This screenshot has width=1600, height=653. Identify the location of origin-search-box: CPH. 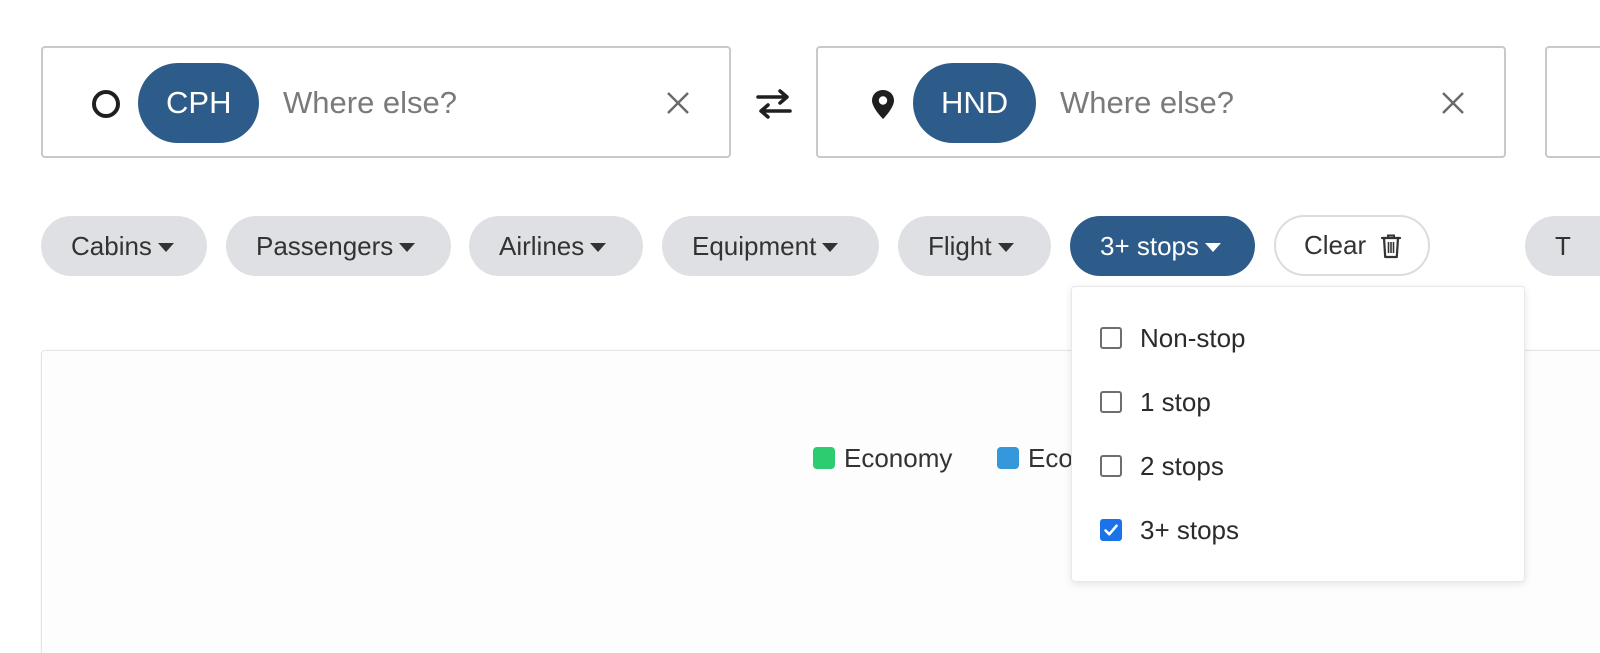
(386, 102).